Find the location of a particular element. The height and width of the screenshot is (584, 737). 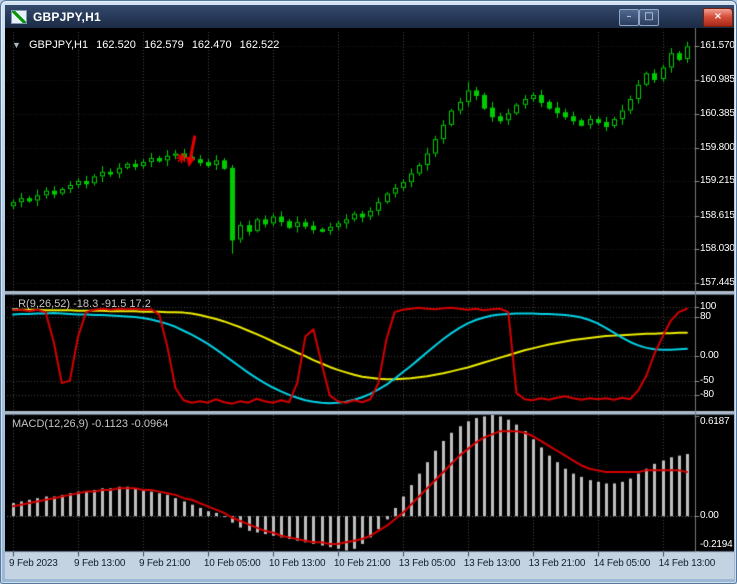

chart-window-icon is located at coordinates (19, 16).